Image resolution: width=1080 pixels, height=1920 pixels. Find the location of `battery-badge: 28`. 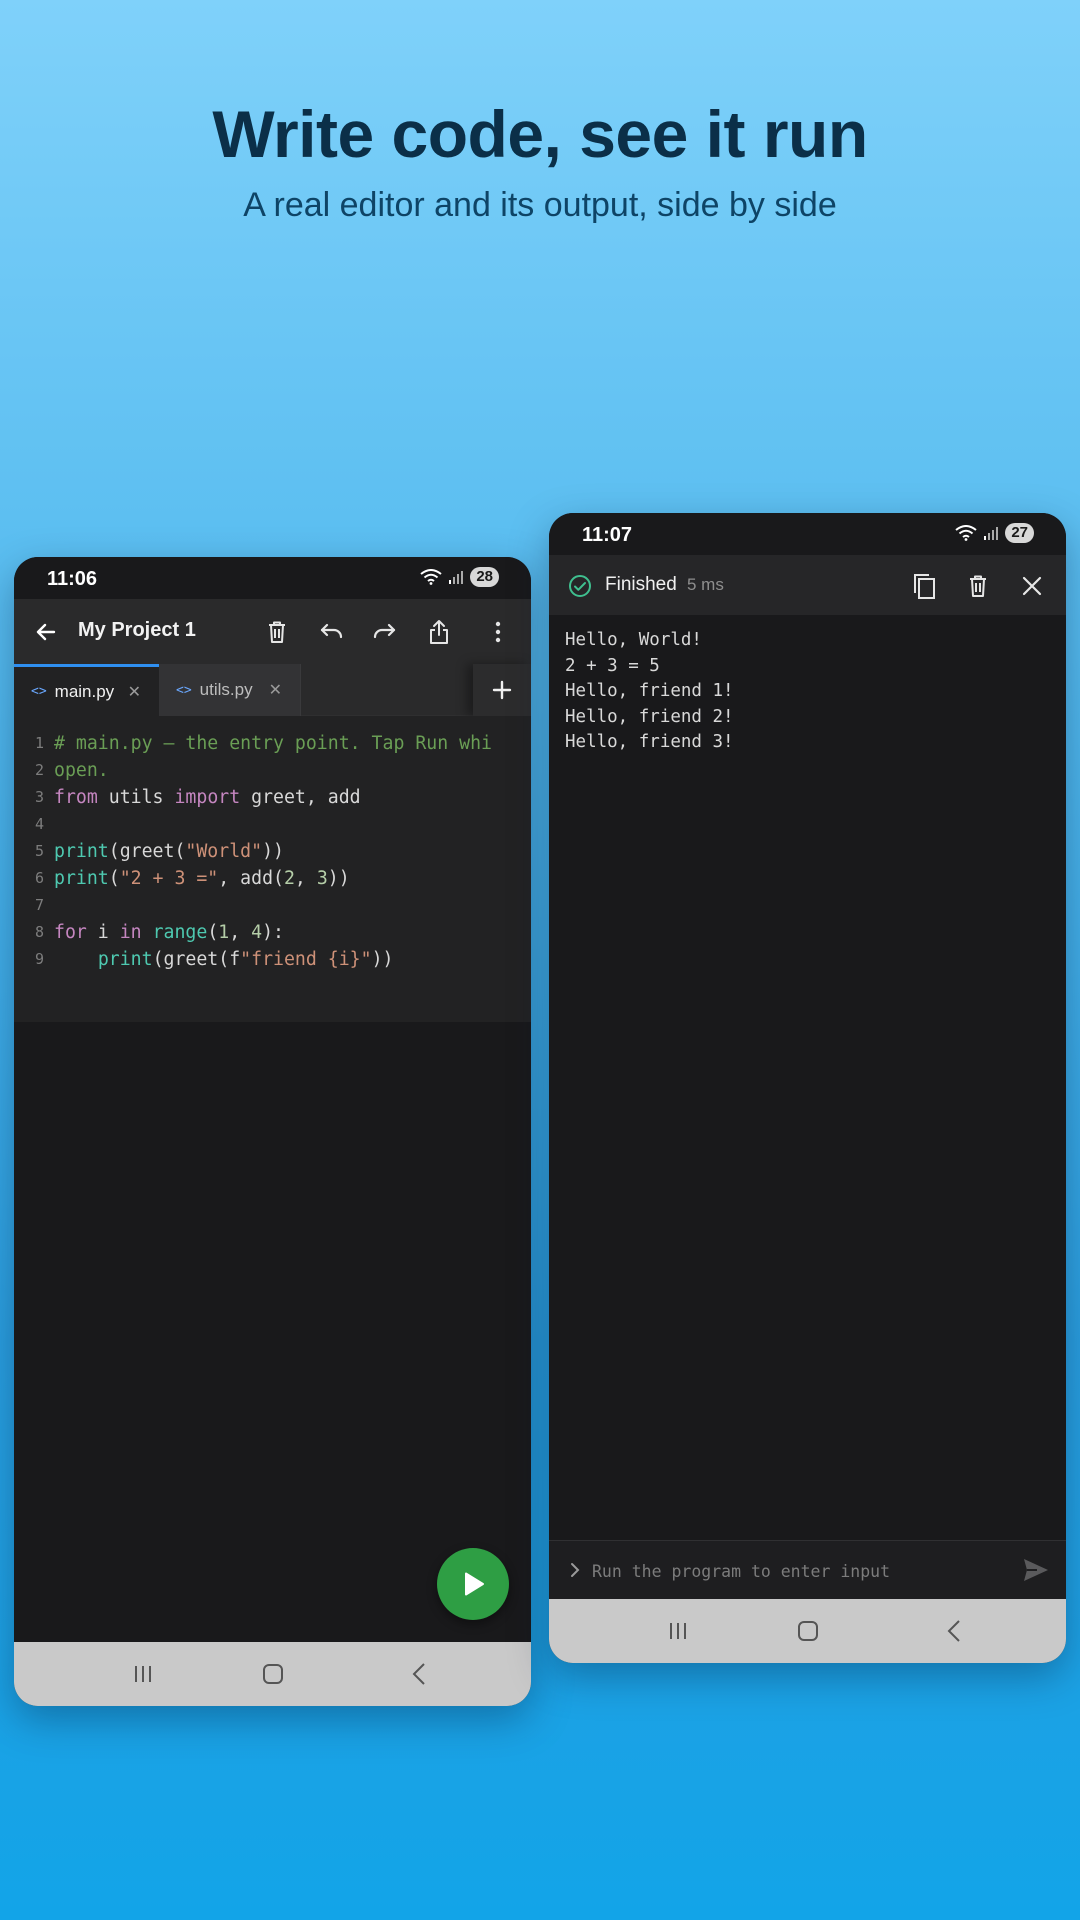

battery-badge: 28 is located at coordinates (484, 577).